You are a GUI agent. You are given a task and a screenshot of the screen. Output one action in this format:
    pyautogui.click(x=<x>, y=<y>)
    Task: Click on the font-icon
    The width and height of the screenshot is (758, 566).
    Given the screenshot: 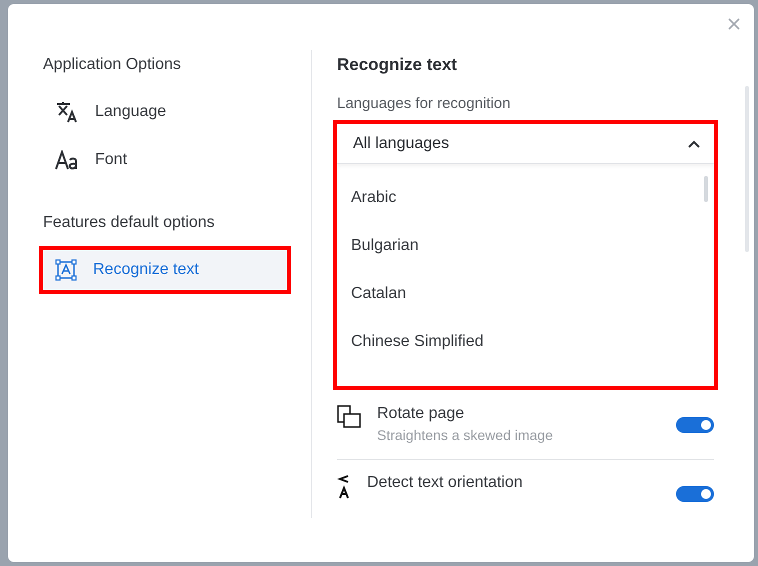 What is the action you would take?
    pyautogui.click(x=67, y=160)
    